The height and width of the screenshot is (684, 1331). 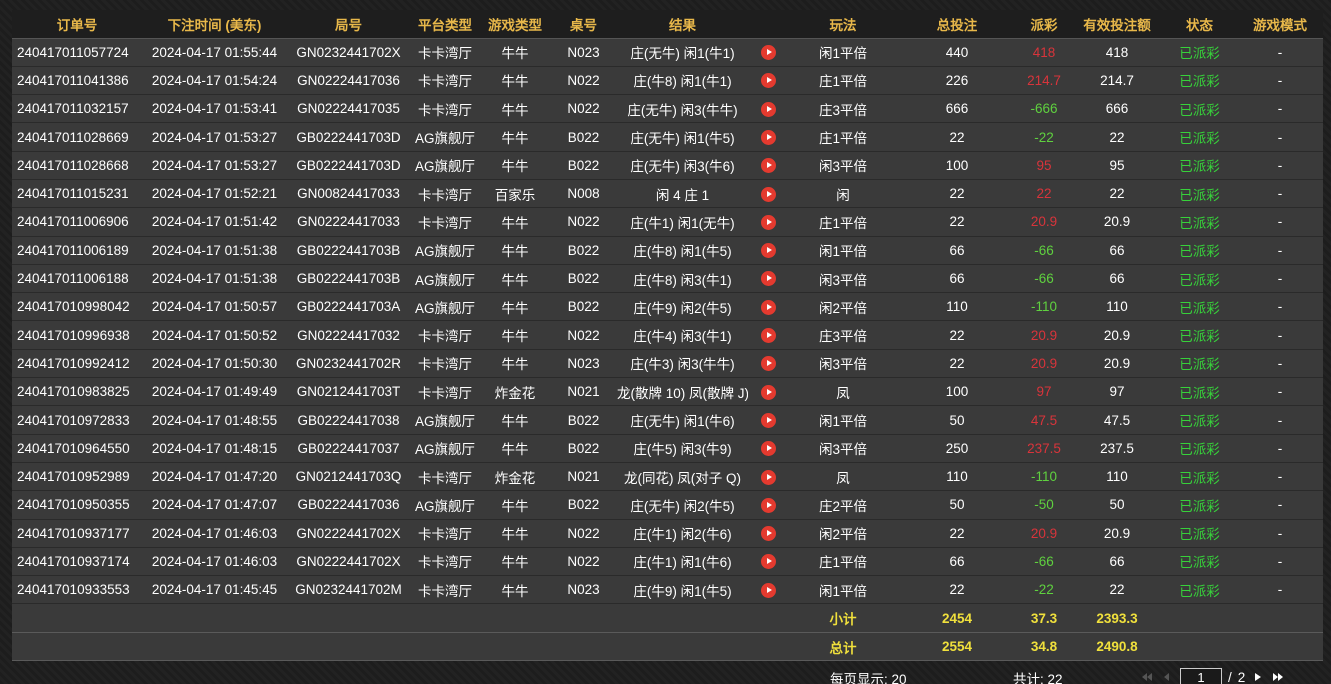 I want to click on valid-bet-cell: 237.5, so click(x=1117, y=448).